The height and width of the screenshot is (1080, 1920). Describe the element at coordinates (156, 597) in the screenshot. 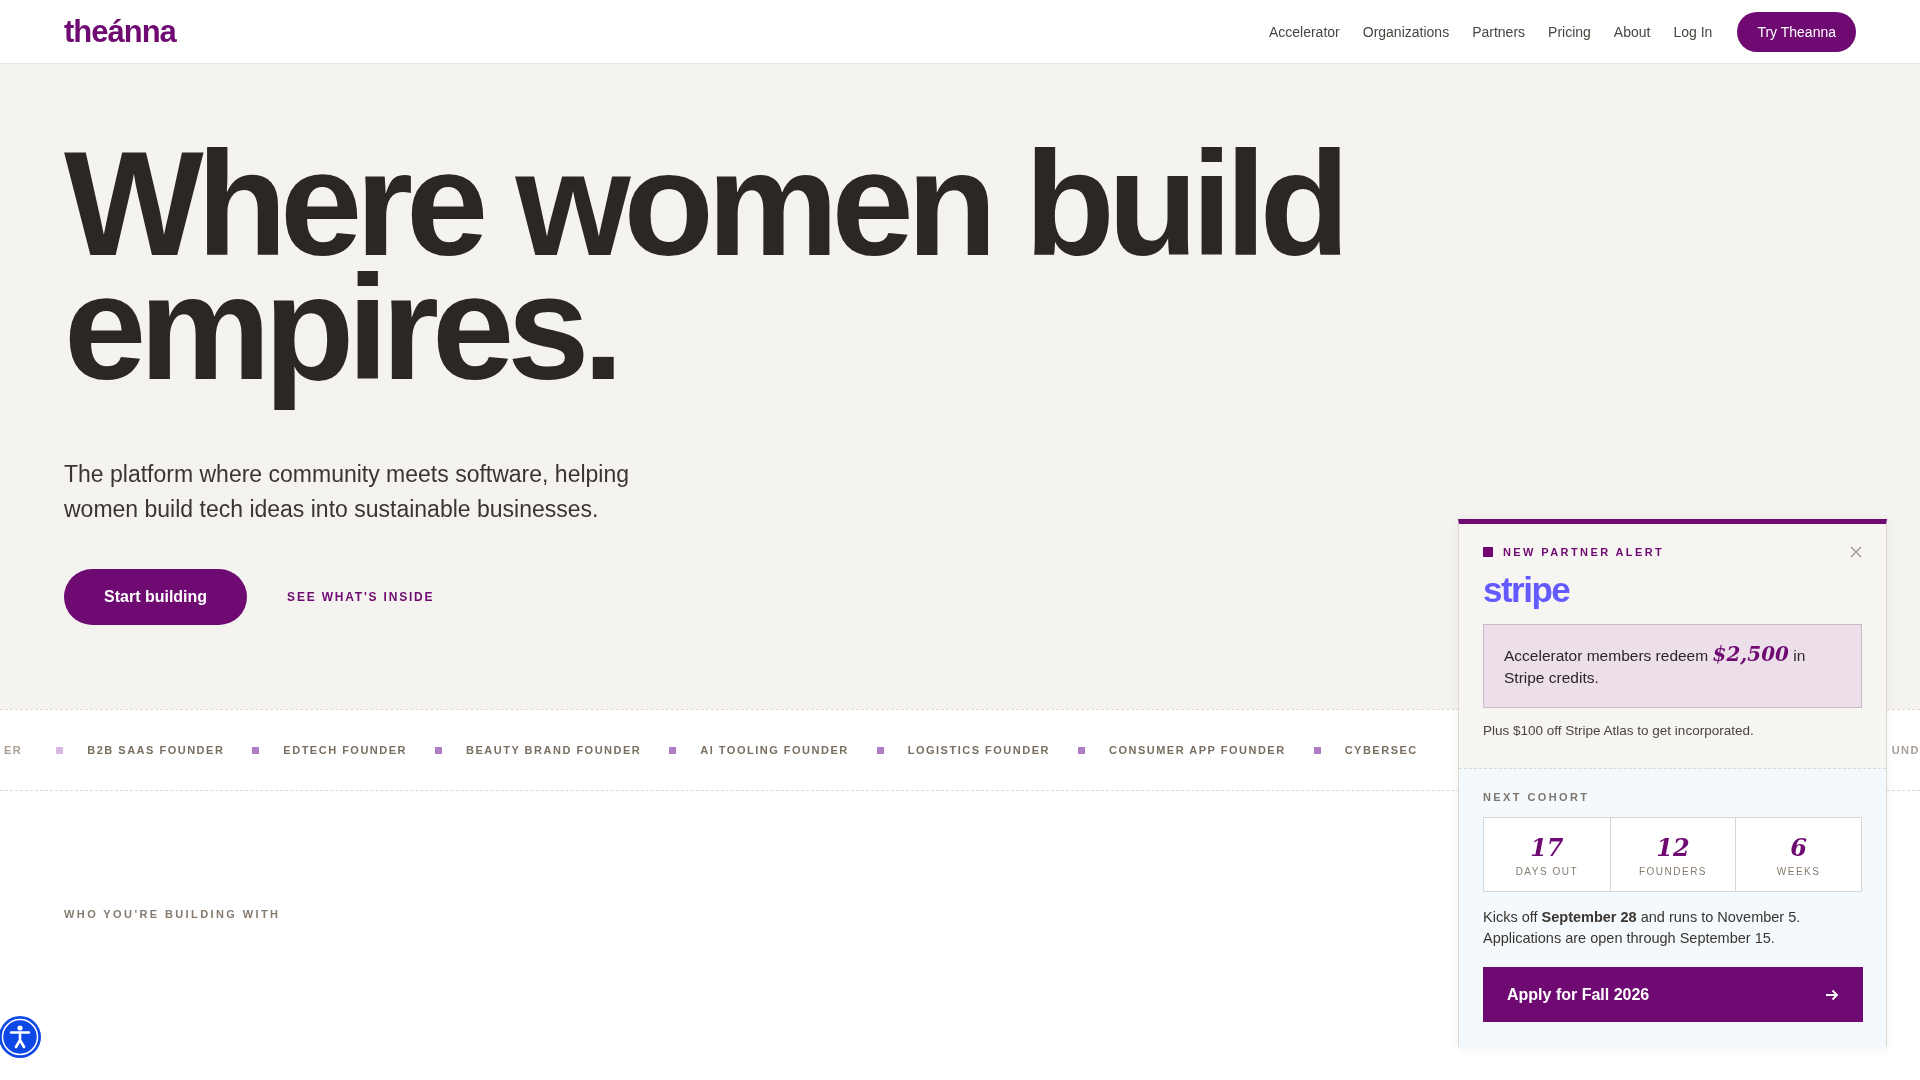

I see `start-button: Start building` at that location.